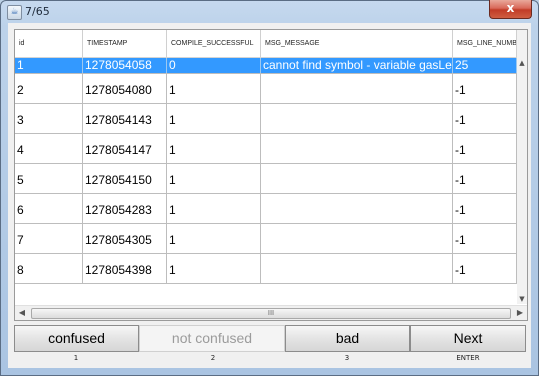 The height and width of the screenshot is (376, 539). I want to click on cell-timestamp: 1278054143, so click(125, 118).